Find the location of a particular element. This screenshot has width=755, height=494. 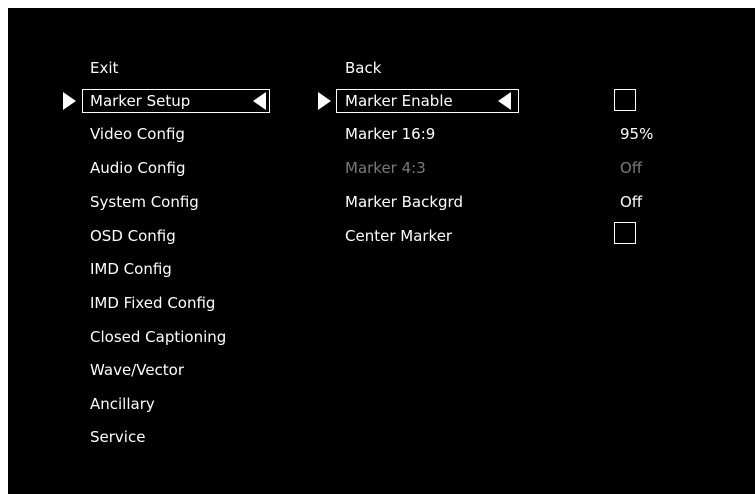

menu-item-service: Service is located at coordinates (117, 437).